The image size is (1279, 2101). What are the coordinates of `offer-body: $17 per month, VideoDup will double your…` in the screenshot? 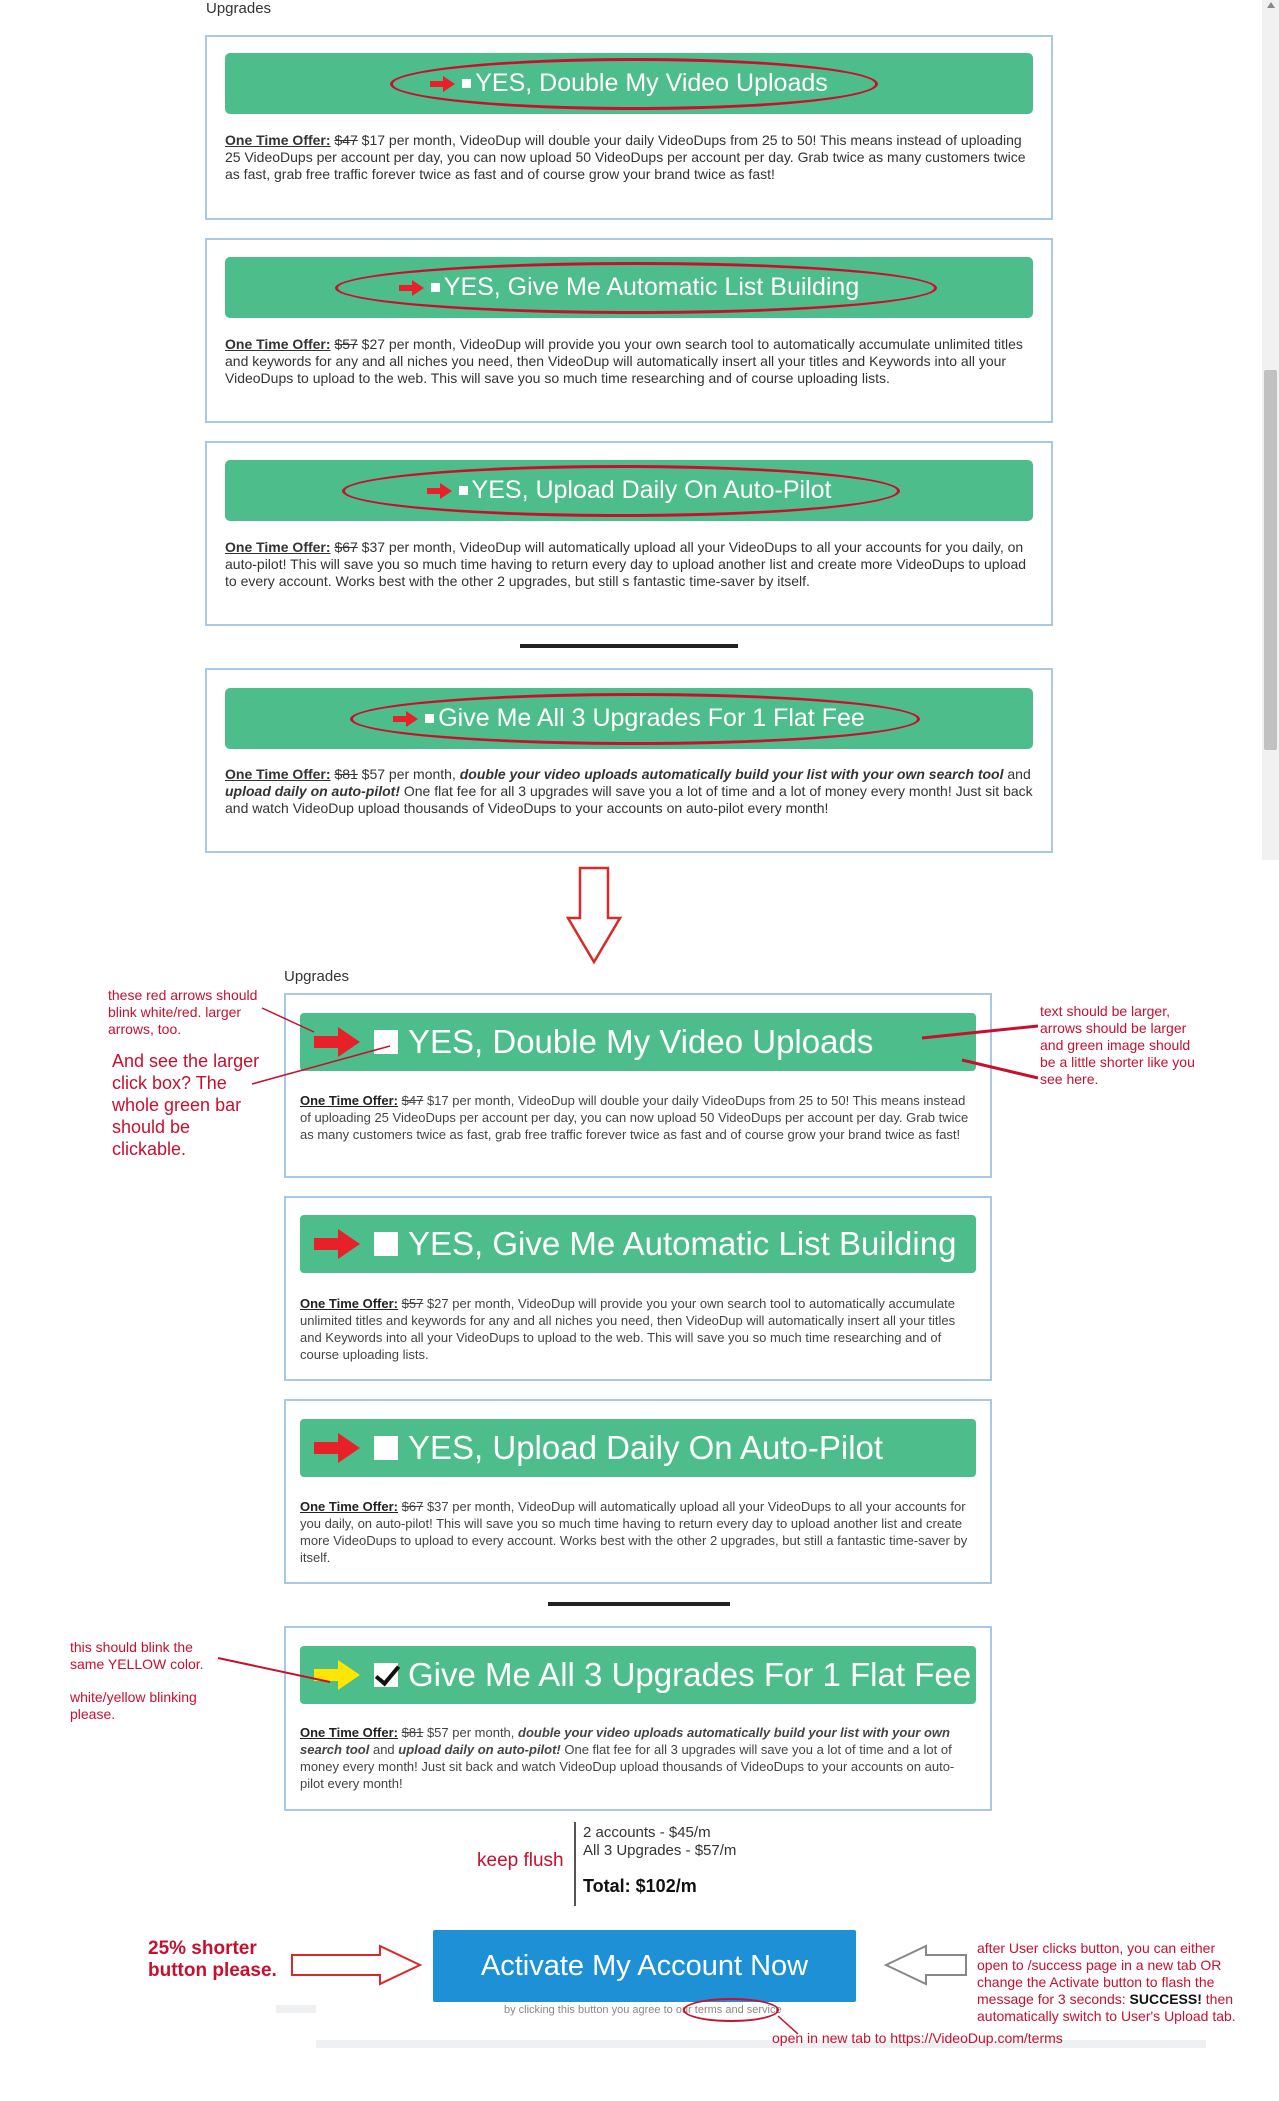 It's located at (634, 1117).